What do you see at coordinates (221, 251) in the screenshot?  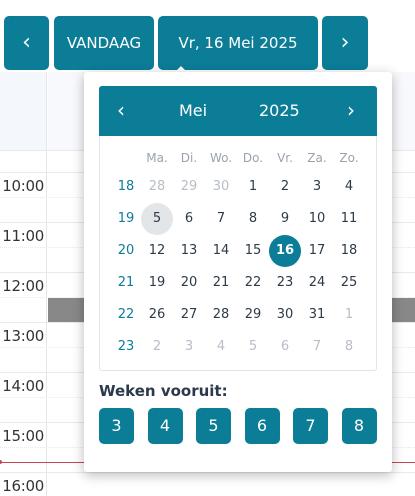 I see `calendar-day: 14` at bounding box center [221, 251].